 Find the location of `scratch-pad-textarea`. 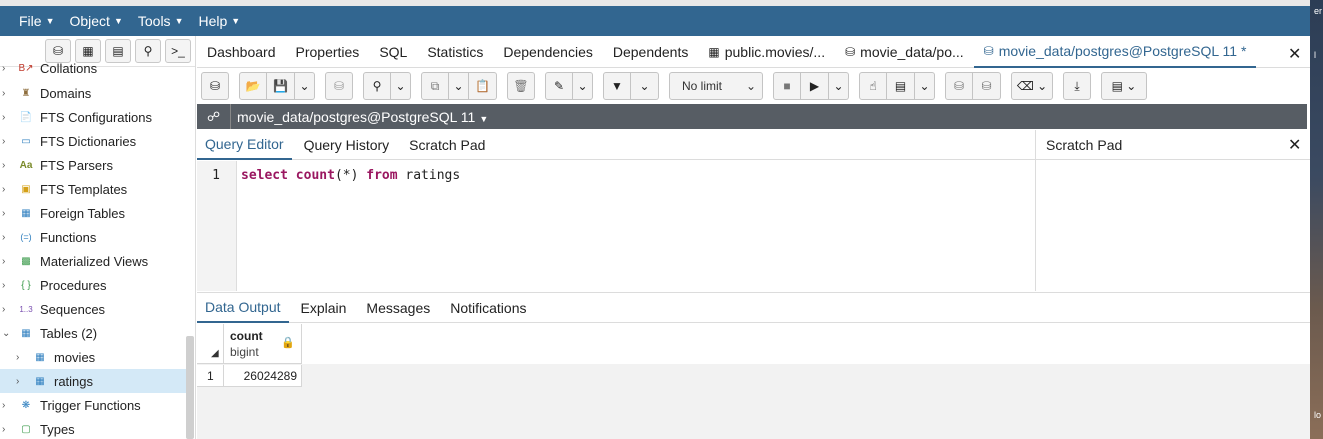

scratch-pad-textarea is located at coordinates (1172, 225).